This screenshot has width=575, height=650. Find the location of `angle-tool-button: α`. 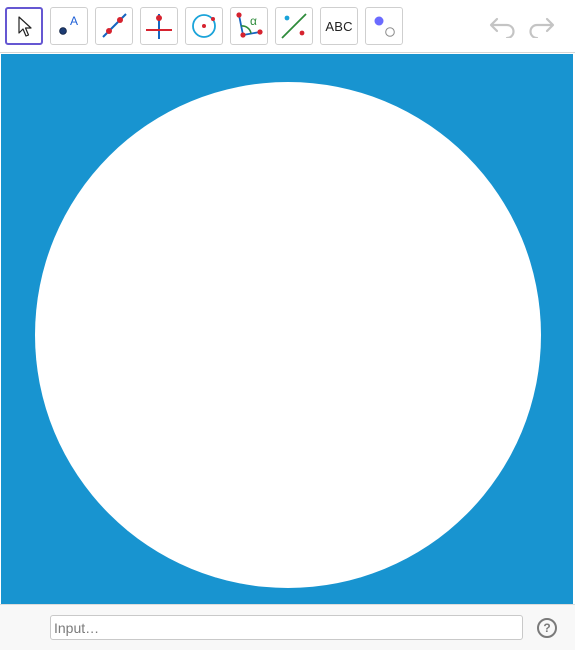

angle-tool-button: α is located at coordinates (249, 26).